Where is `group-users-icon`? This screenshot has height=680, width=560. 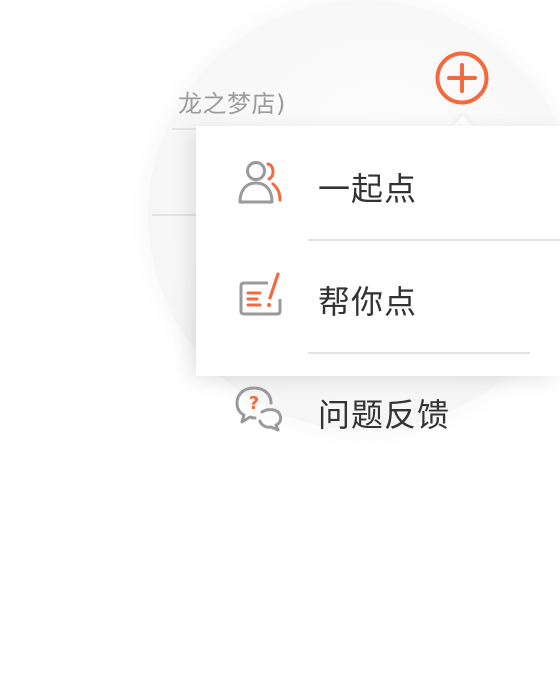
group-users-icon is located at coordinates (260, 182).